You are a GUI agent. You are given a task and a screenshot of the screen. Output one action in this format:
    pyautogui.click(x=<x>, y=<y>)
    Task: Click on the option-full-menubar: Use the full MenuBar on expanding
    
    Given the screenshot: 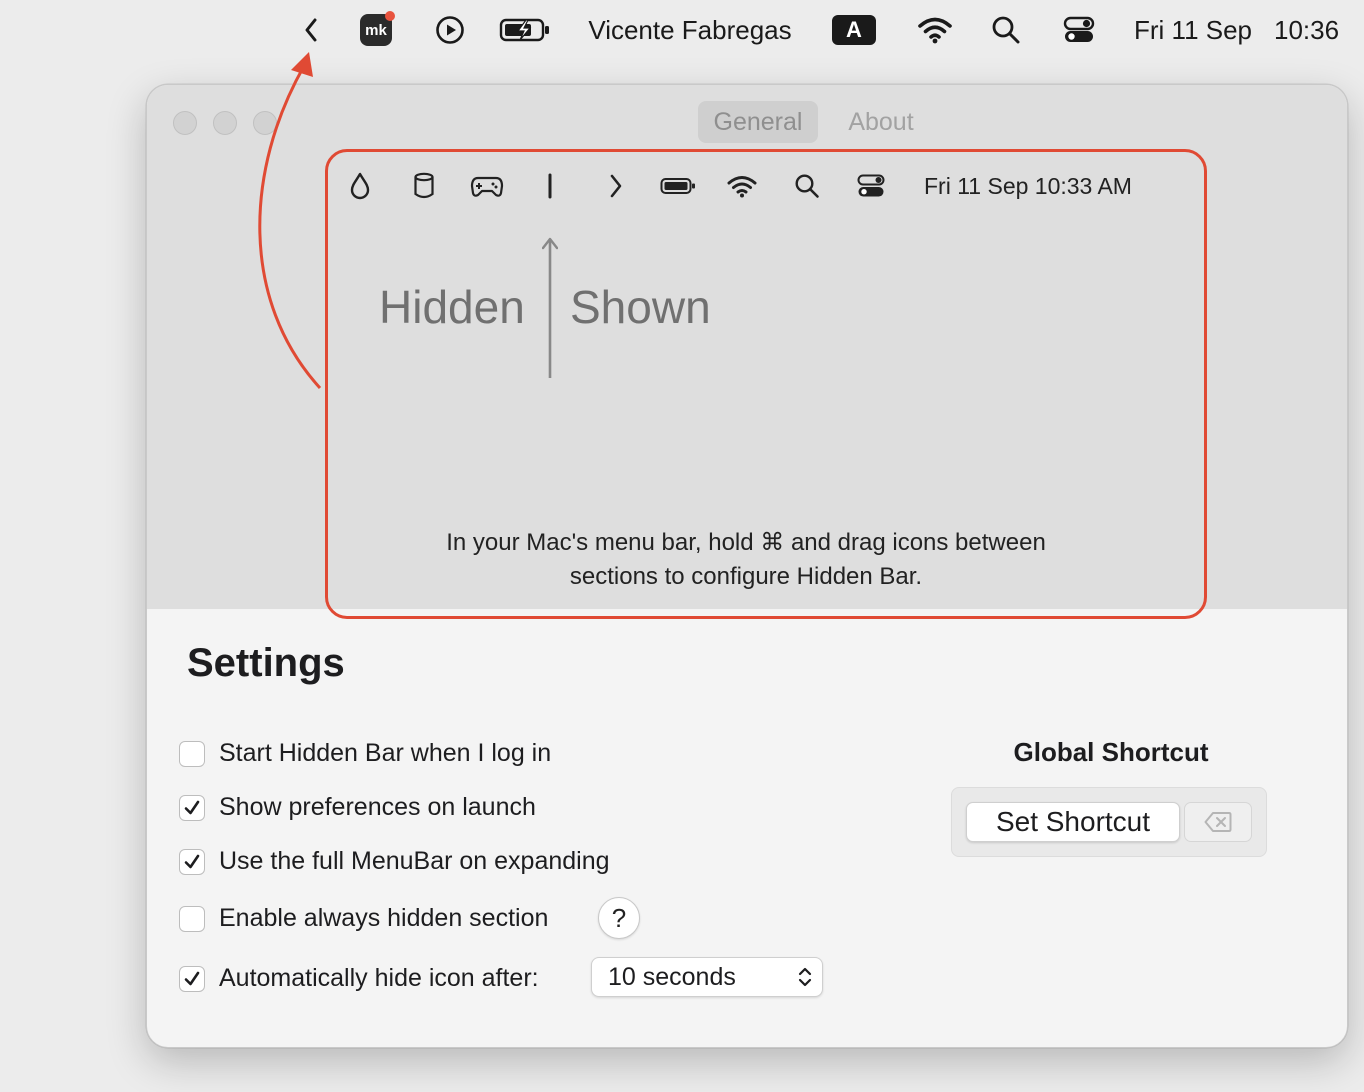 What is the action you would take?
    pyautogui.click(x=394, y=861)
    